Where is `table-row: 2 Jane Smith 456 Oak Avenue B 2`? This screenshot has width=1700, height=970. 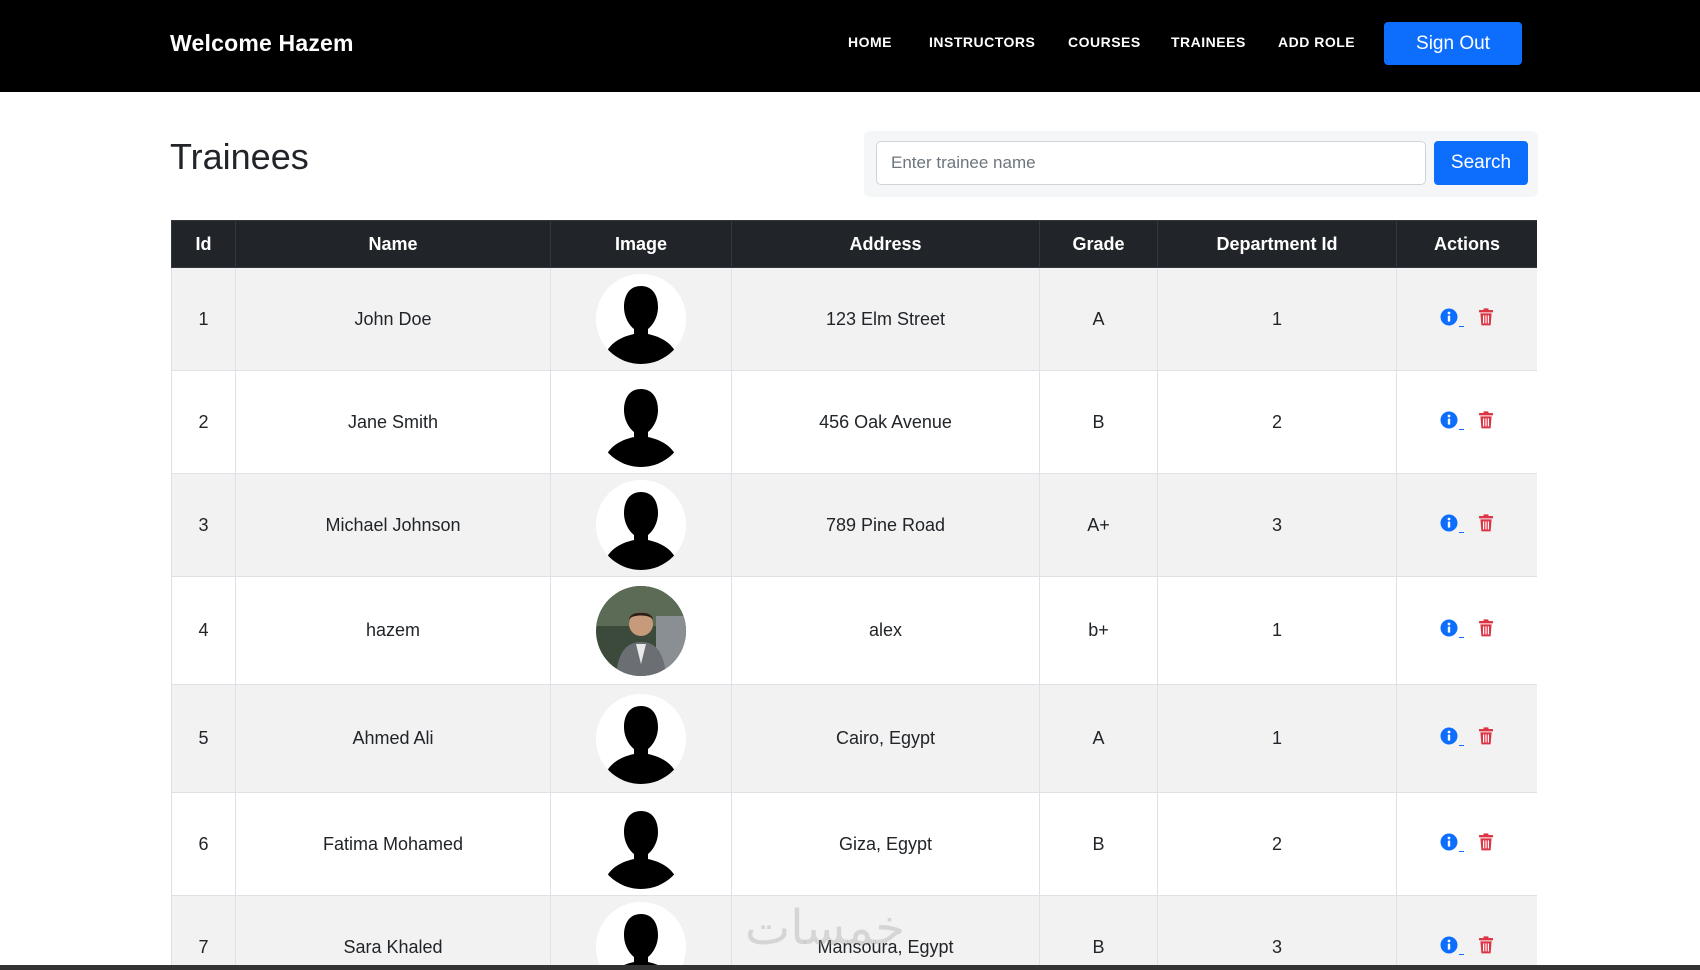 table-row: 2 Jane Smith 456 Oak Avenue B 2 is located at coordinates (854, 422).